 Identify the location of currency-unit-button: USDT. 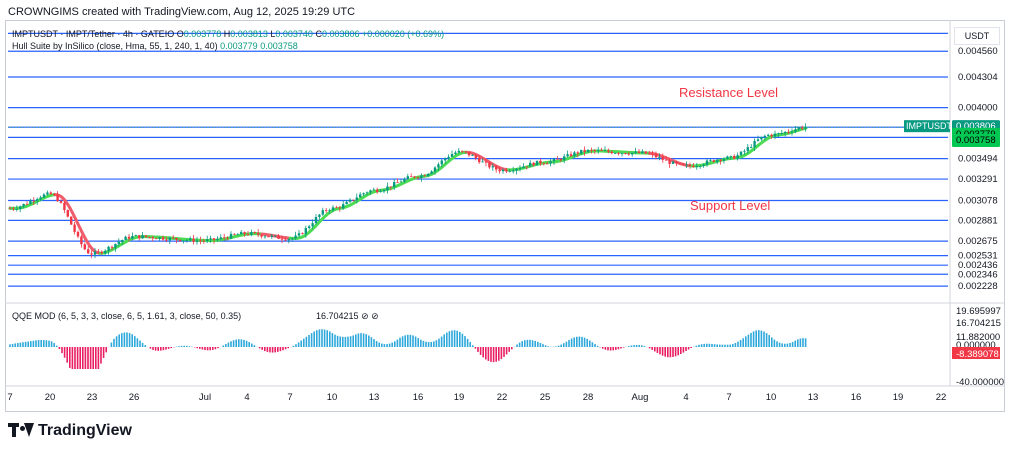
(977, 36).